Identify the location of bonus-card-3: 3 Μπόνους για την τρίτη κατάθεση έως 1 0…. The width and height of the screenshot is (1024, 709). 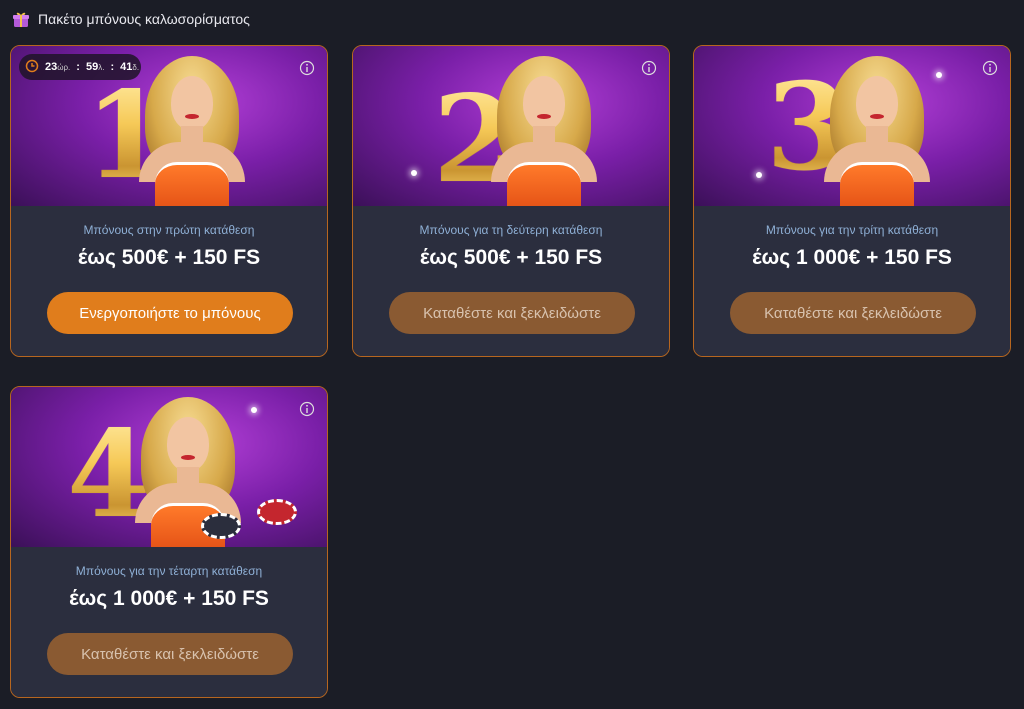
(852, 201).